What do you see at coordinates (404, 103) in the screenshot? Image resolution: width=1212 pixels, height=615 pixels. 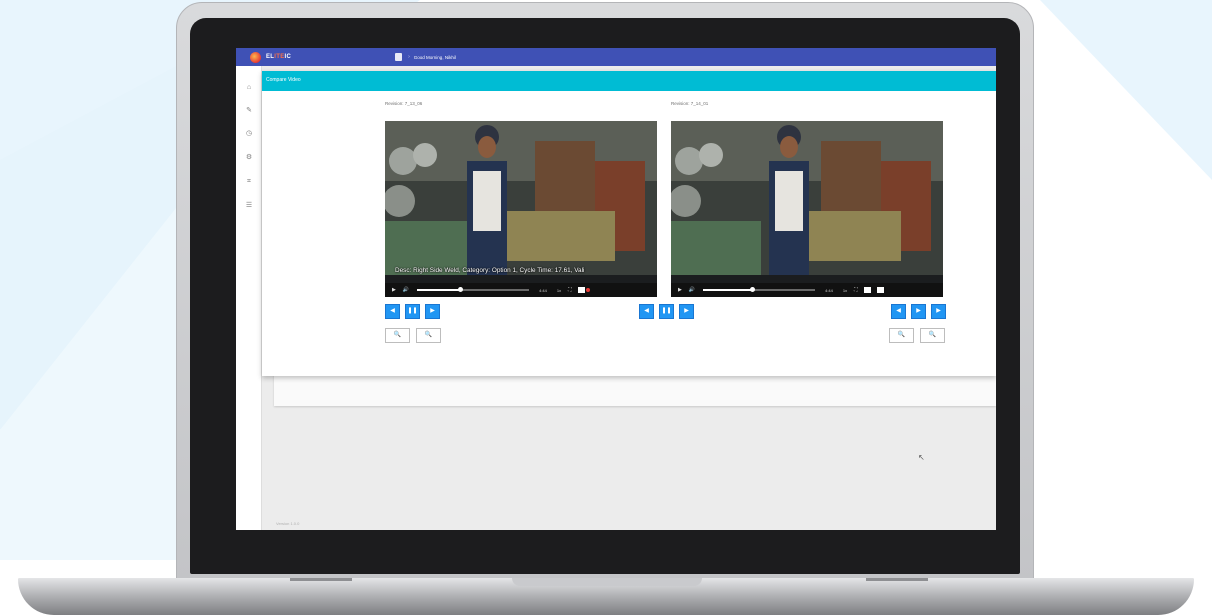 I see `left-video-label: Revision: 7_13_06` at bounding box center [404, 103].